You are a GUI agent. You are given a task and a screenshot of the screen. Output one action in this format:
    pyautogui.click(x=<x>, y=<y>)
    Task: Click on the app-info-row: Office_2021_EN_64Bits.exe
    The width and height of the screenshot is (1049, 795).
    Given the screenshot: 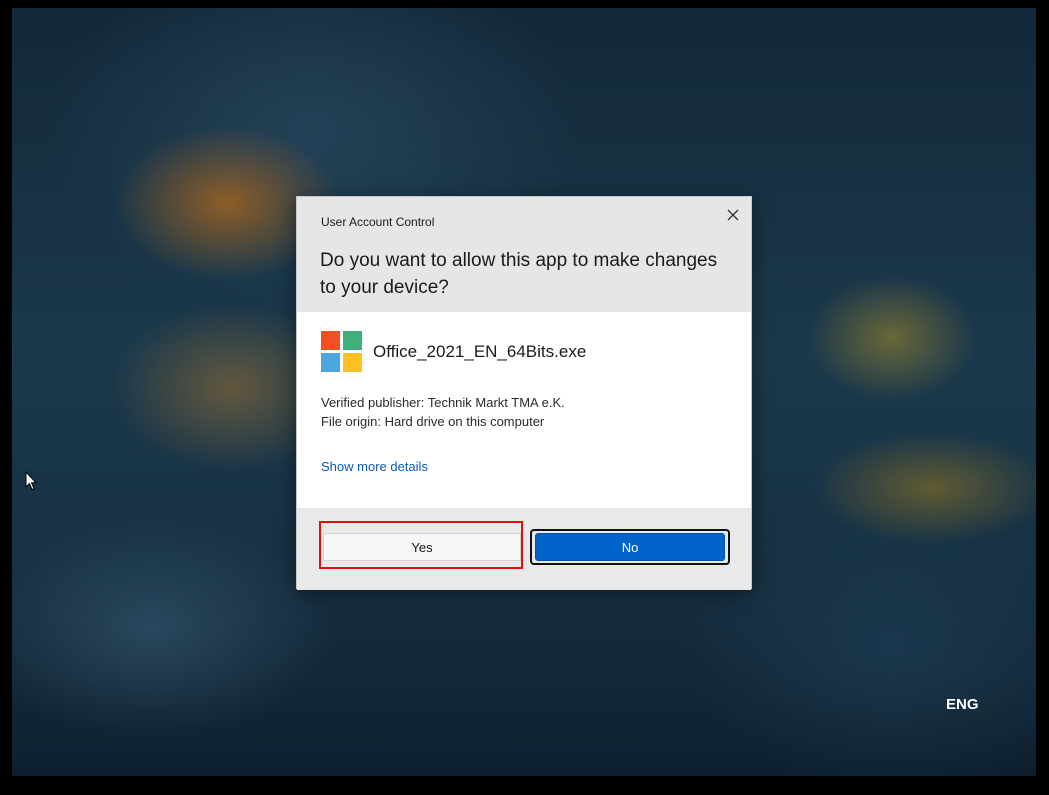 What is the action you would take?
    pyautogui.click(x=453, y=351)
    